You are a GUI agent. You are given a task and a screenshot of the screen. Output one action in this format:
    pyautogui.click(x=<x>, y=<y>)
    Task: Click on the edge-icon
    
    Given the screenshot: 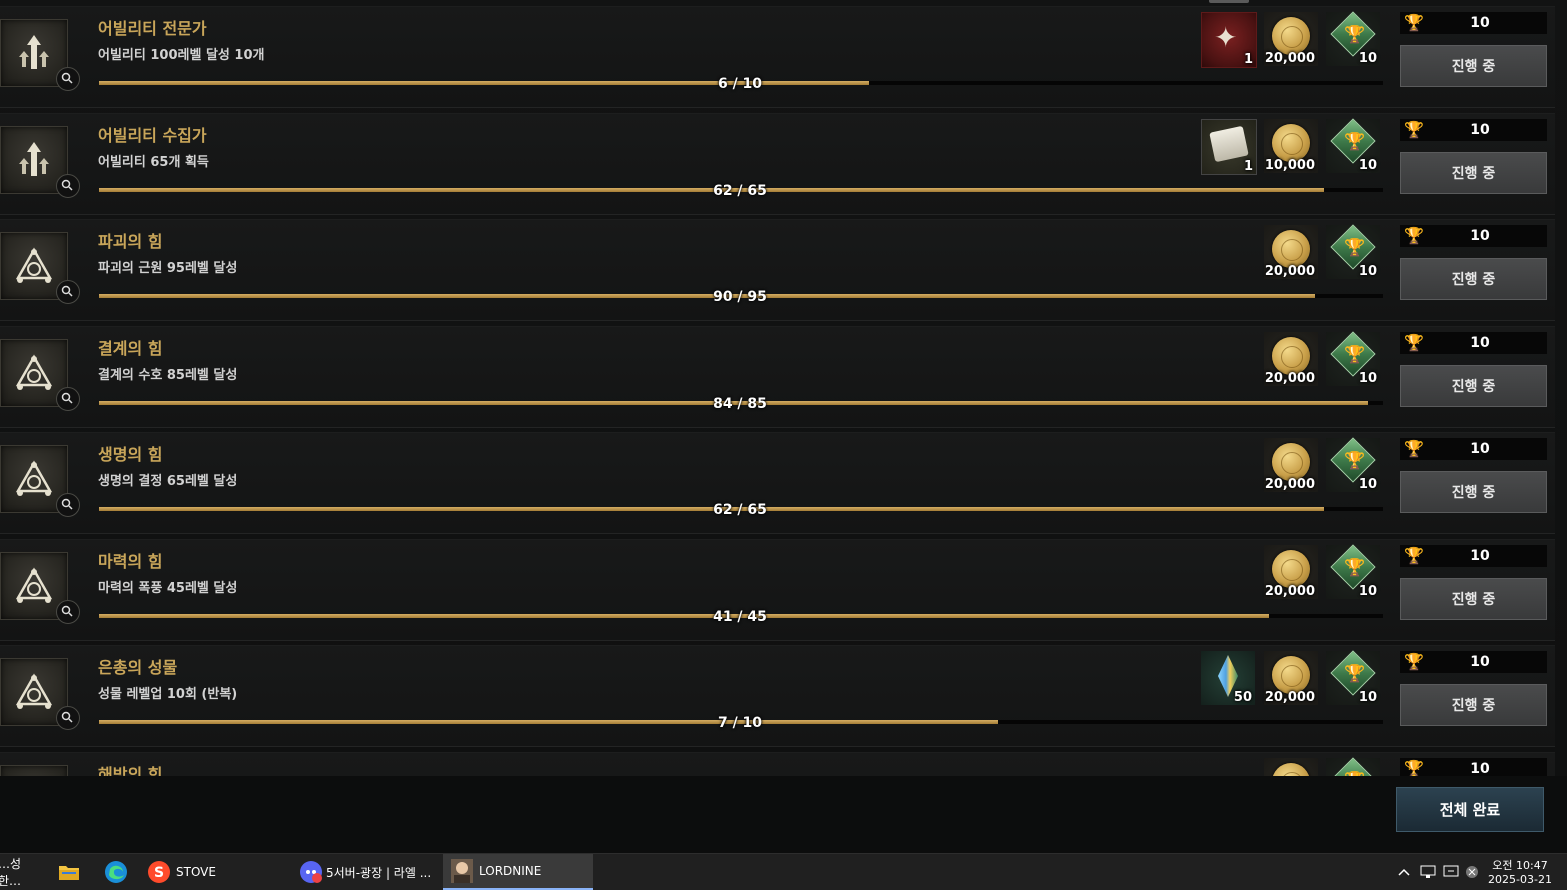 What is the action you would take?
    pyautogui.click(x=116, y=872)
    